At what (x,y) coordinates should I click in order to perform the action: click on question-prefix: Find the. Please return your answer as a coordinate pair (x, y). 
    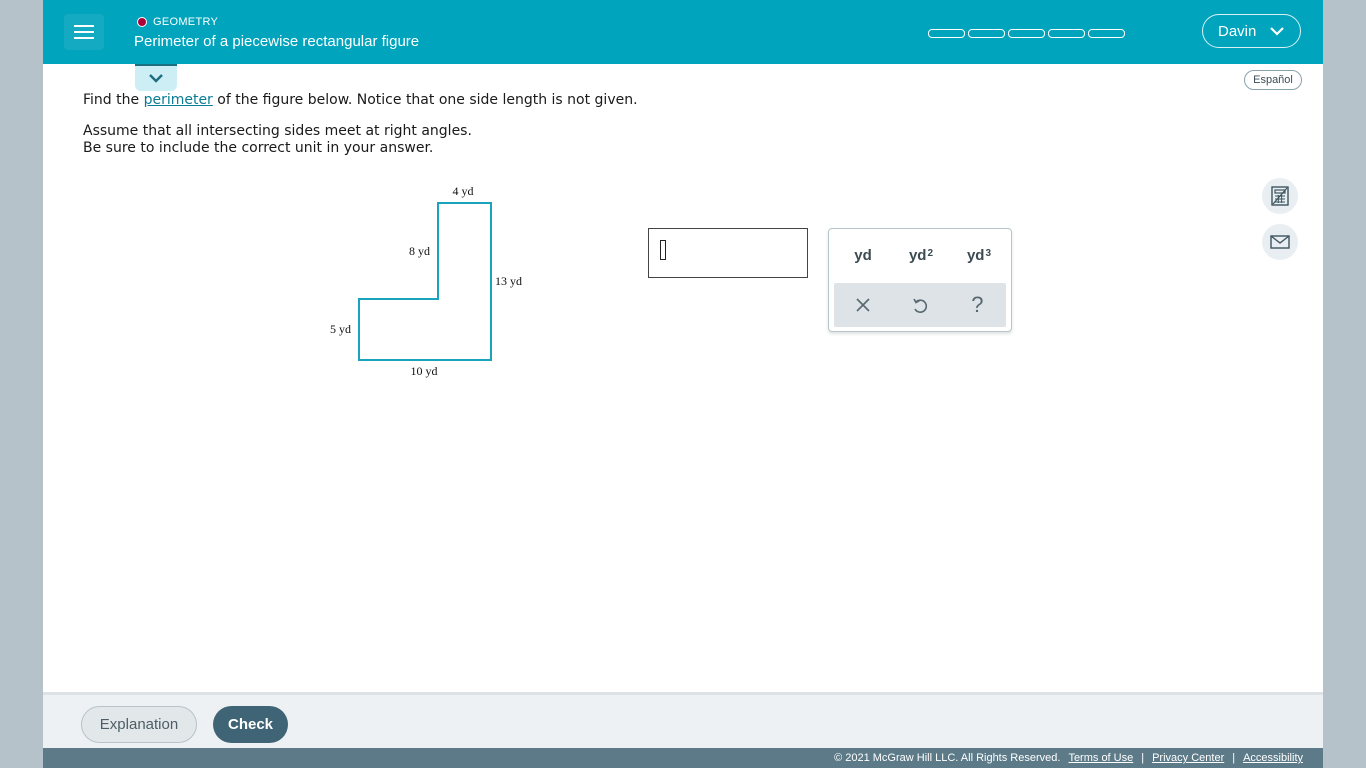
    Looking at the image, I should click on (111, 100).